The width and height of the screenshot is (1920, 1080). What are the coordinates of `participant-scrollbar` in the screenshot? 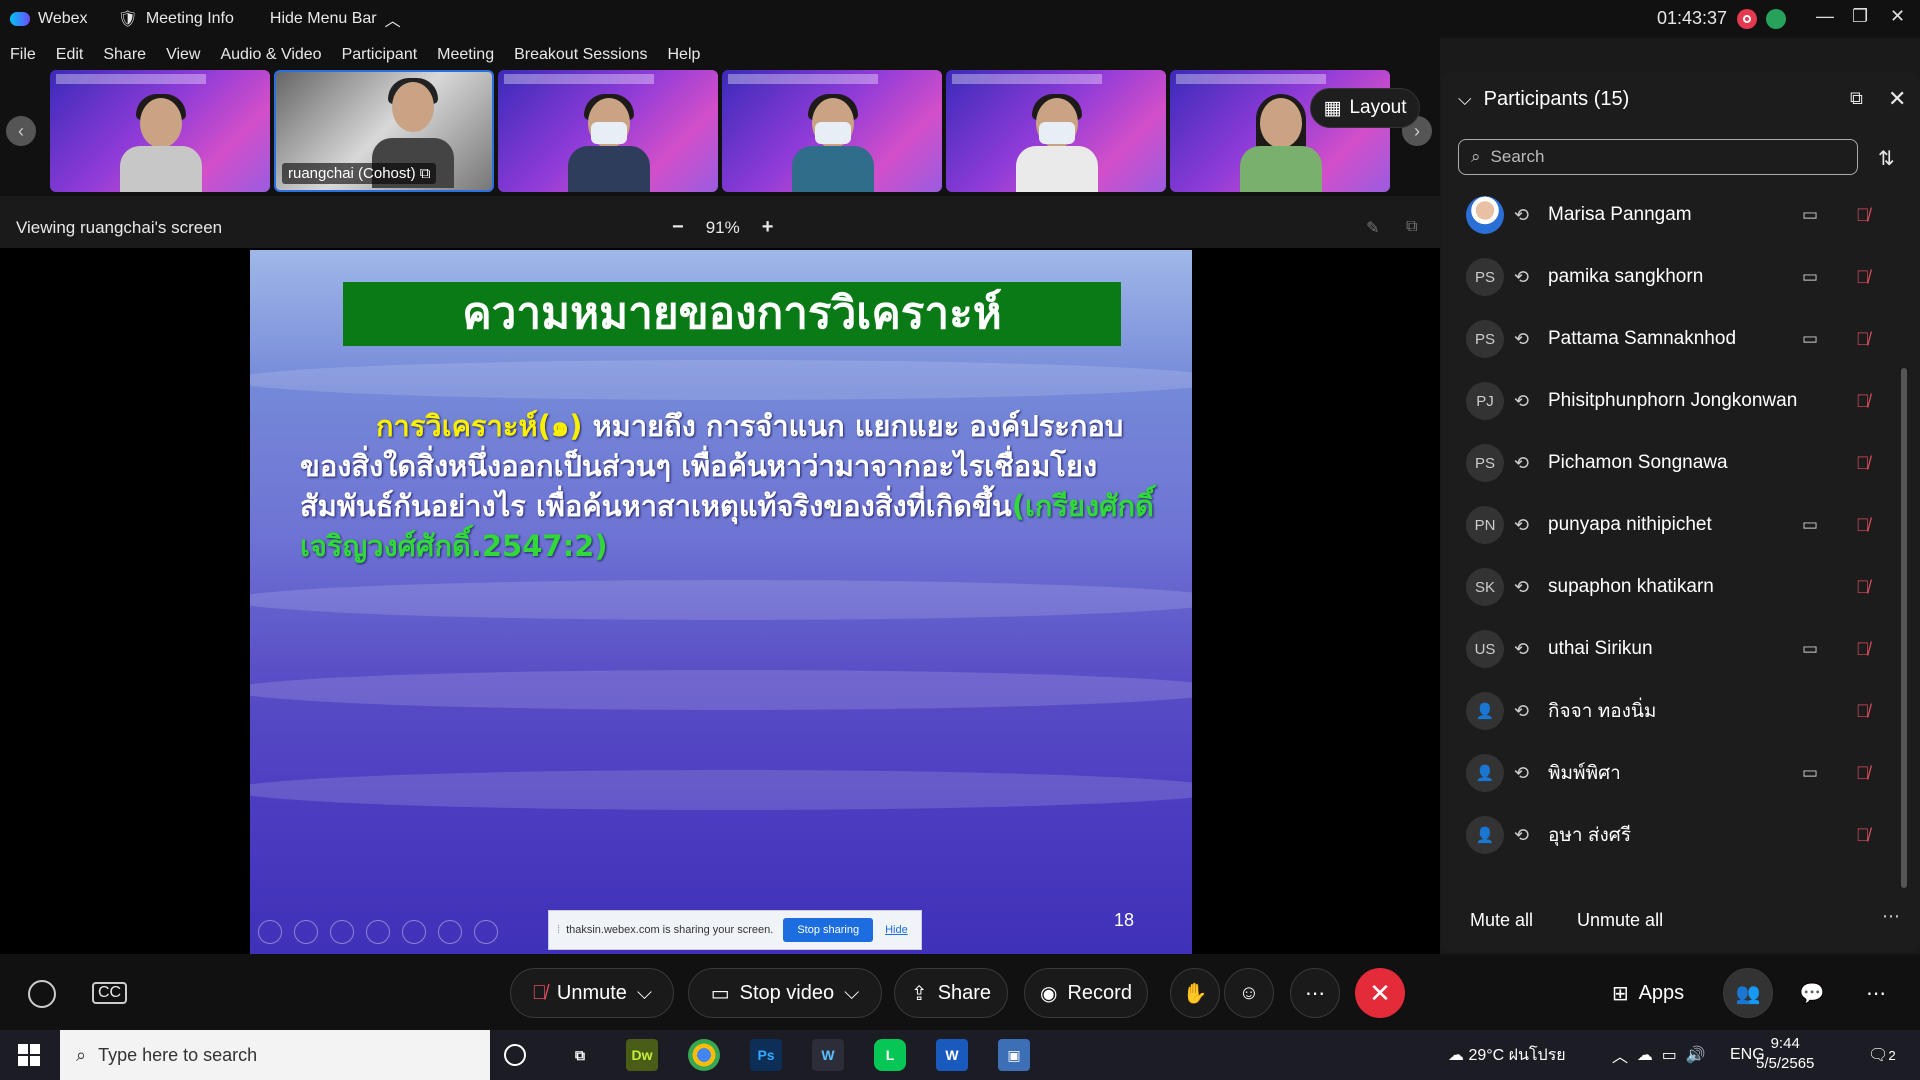 It's located at (1904, 545).